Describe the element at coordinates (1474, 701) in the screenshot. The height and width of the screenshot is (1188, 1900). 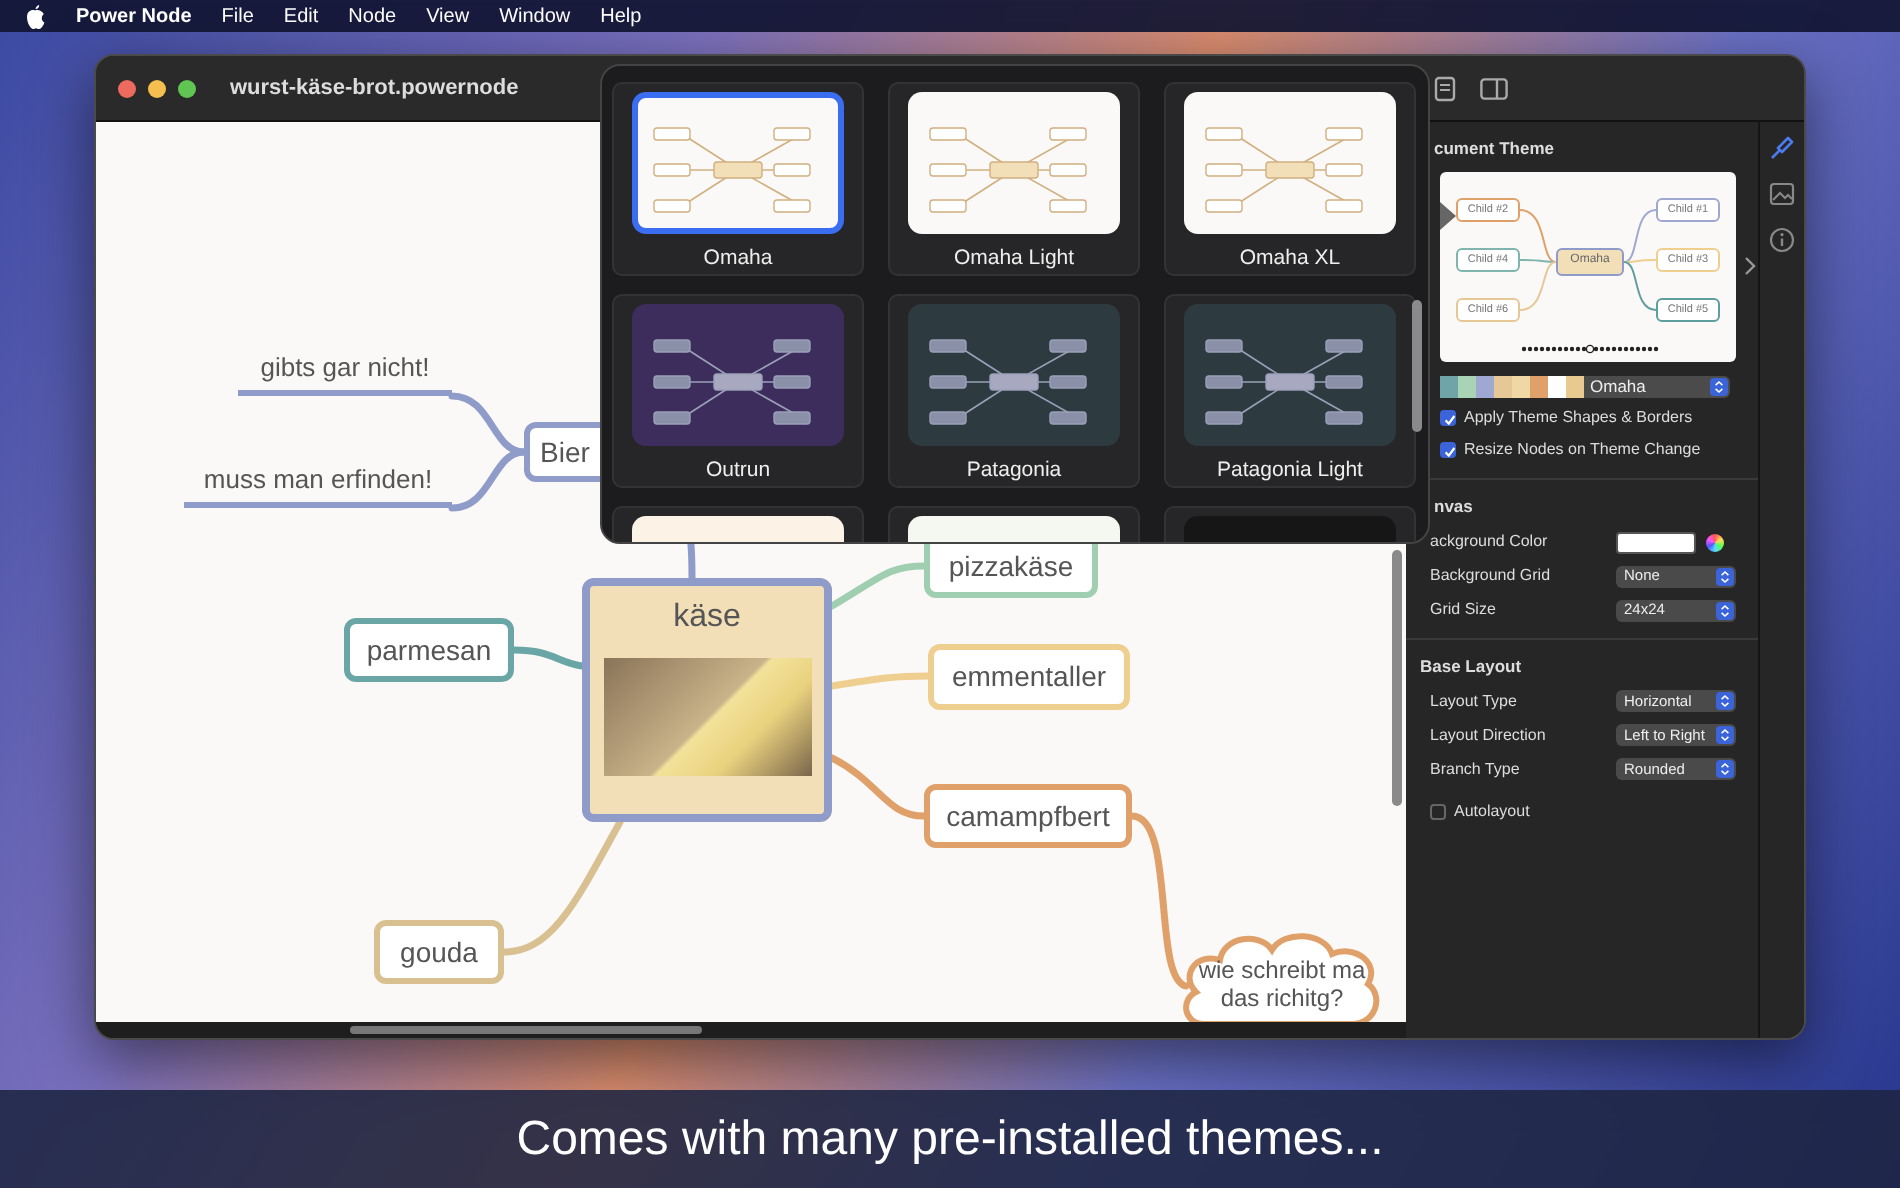
I see `field-label: Layout Type` at that location.